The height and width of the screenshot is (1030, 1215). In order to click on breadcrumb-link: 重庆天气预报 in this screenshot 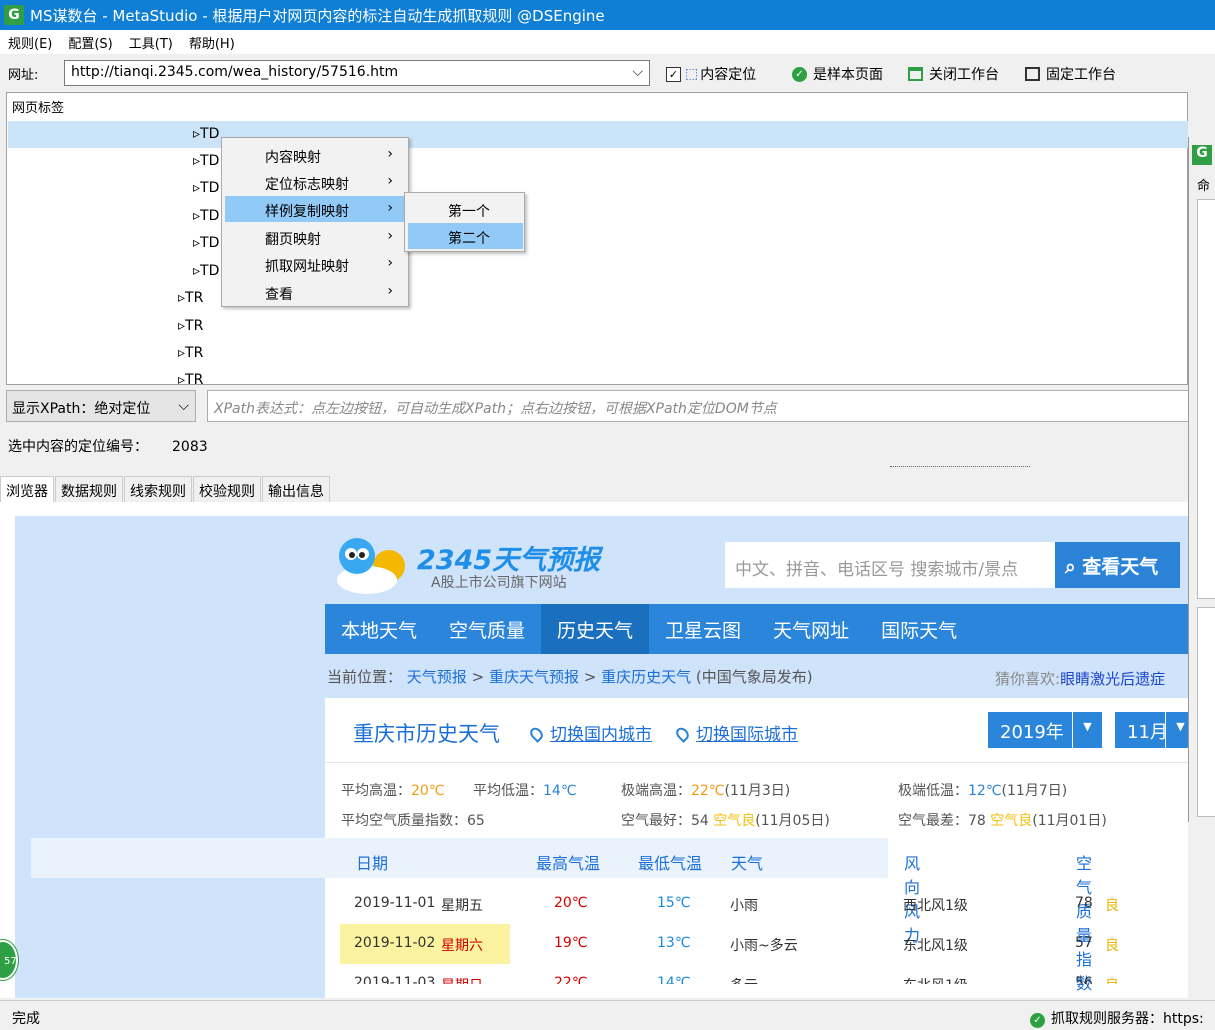, I will do `click(534, 677)`.